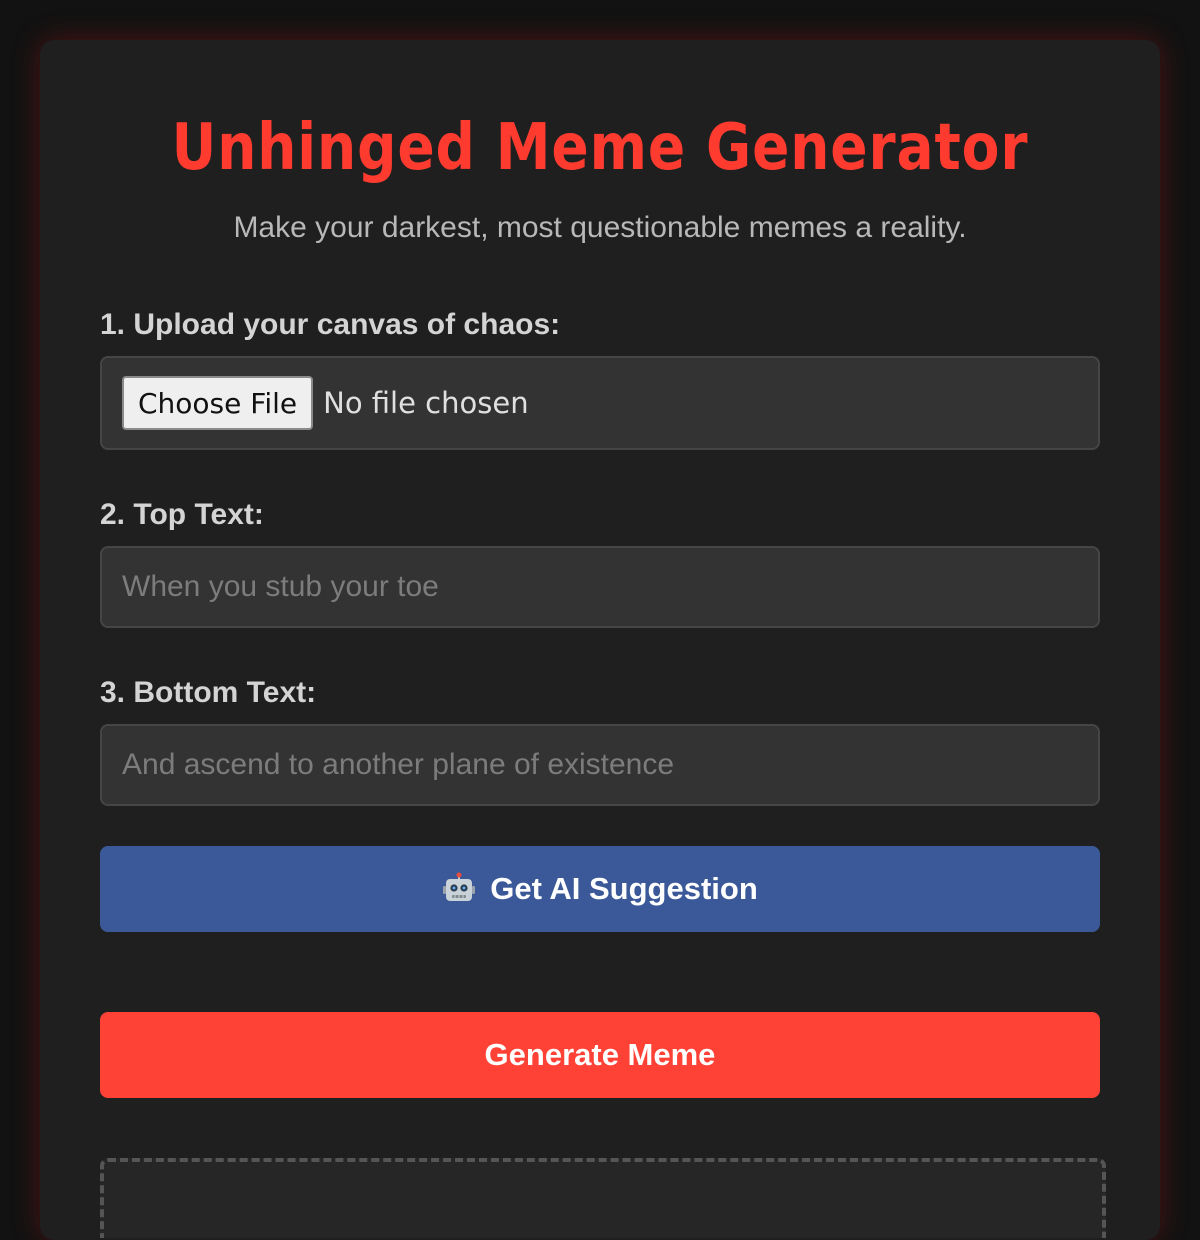  Describe the element at coordinates (600, 1055) in the screenshot. I see `generate-meme-button: Generate Meme` at that location.